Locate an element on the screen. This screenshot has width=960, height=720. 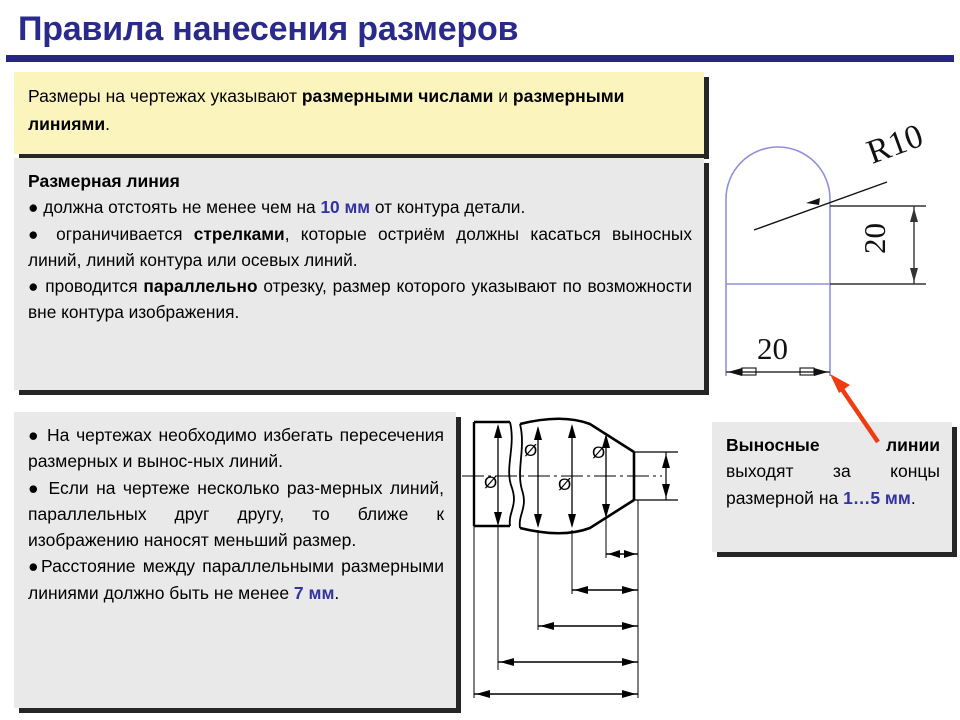
vdim-arrow-bottom is located at coordinates (914, 275).